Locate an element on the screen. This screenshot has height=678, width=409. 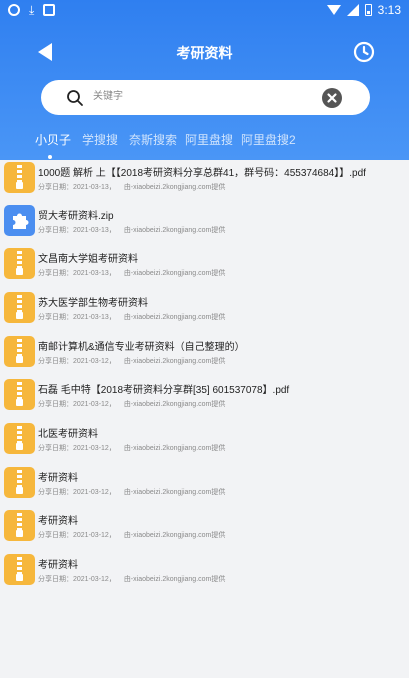
item-title: 北医考研资料 is located at coordinates (68, 434).